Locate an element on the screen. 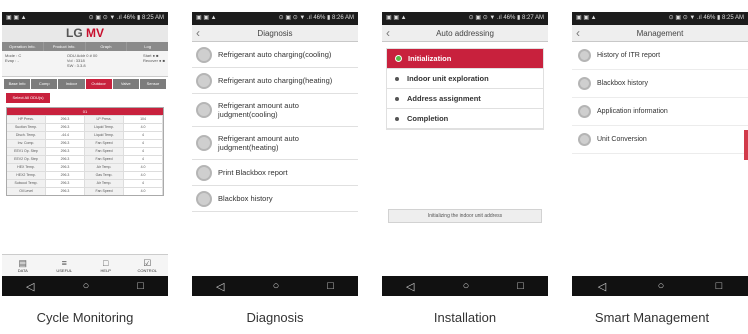 This screenshot has width=748, height=334. summary-unit: ODU Addr 0 # 00 Vol : 3318 SW : 3.3.8 is located at coordinates (82, 60).